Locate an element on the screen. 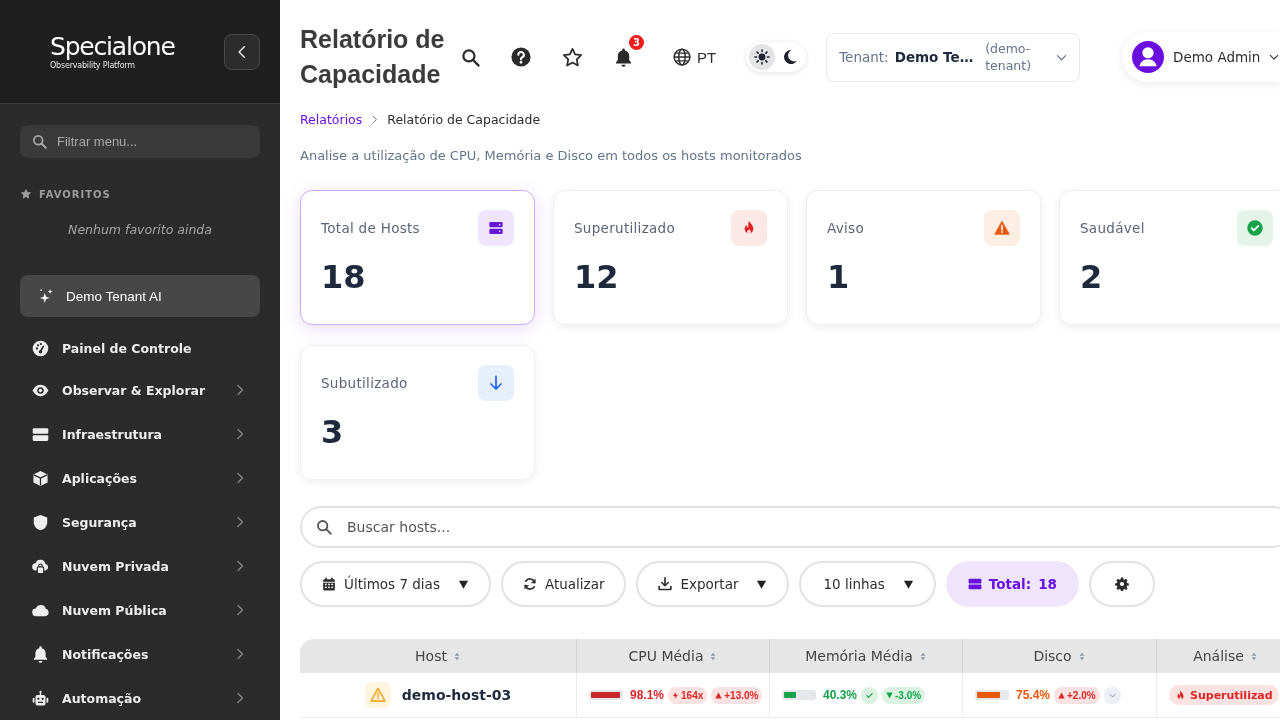 The image size is (1280, 720). language-button: PT is located at coordinates (687, 57).